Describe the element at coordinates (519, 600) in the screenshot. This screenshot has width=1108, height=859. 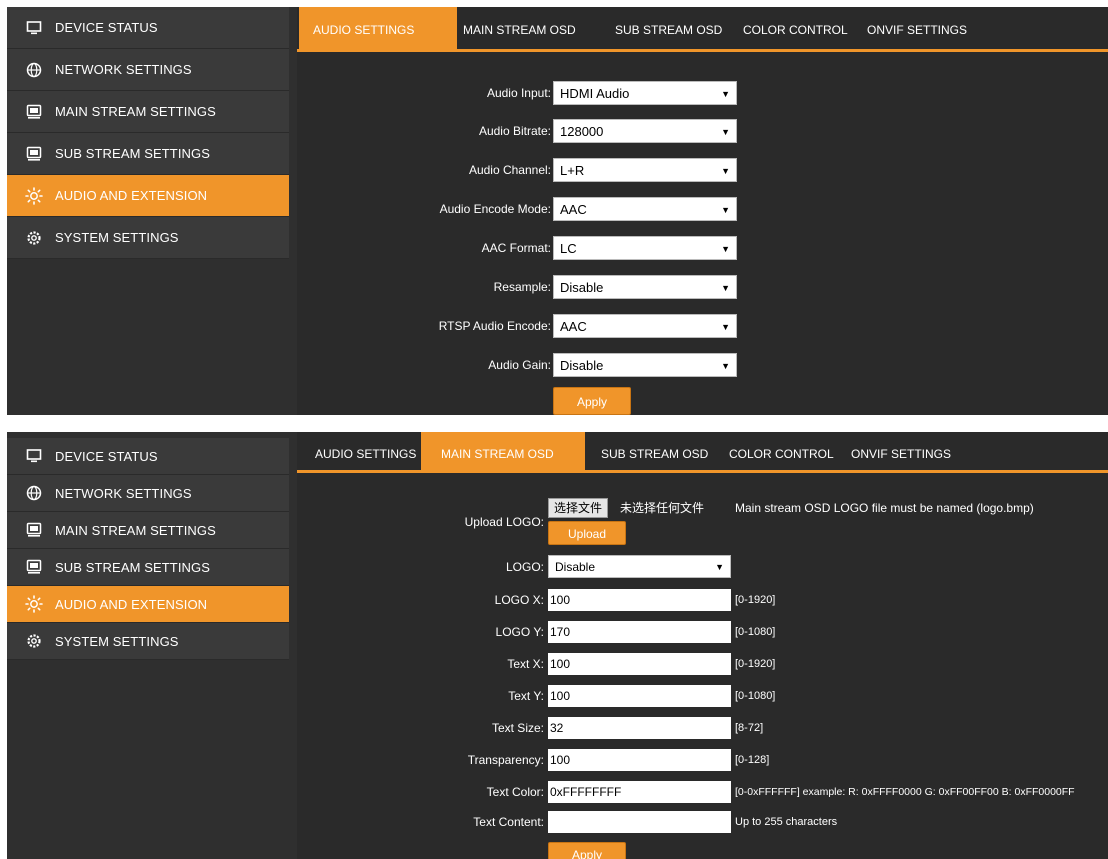
I see `logo-x-label: LOGO X:` at that location.